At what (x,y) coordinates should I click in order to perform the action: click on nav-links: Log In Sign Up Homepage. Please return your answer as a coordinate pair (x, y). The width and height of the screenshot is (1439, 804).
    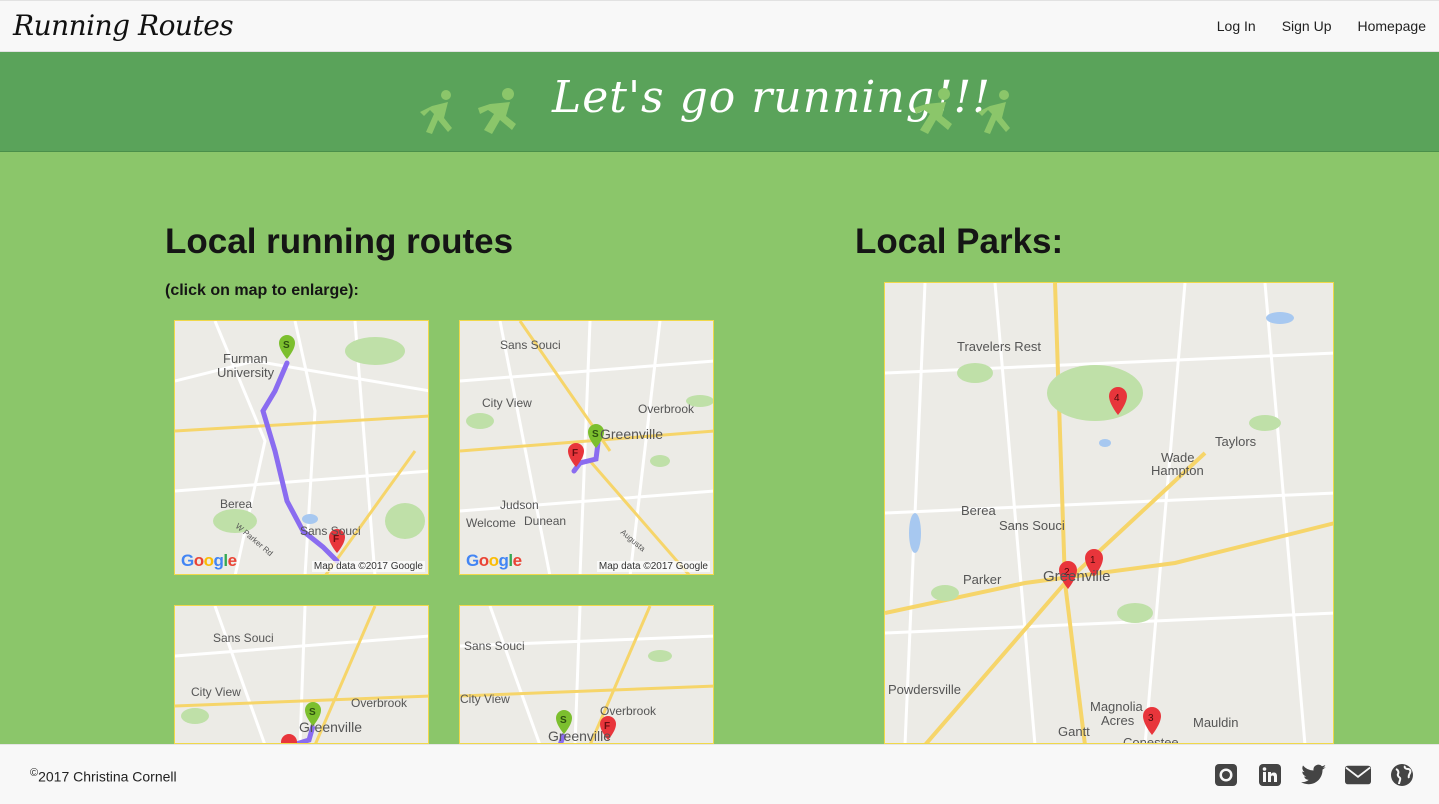
    Looking at the image, I should click on (1321, 26).